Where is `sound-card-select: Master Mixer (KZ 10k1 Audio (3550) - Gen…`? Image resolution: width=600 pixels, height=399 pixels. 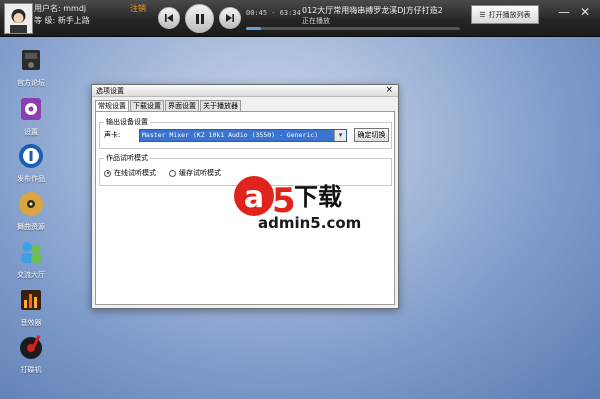
sound-card-select: Master Mixer (KZ 10k1 Audio (3550) - Gen… is located at coordinates (243, 135).